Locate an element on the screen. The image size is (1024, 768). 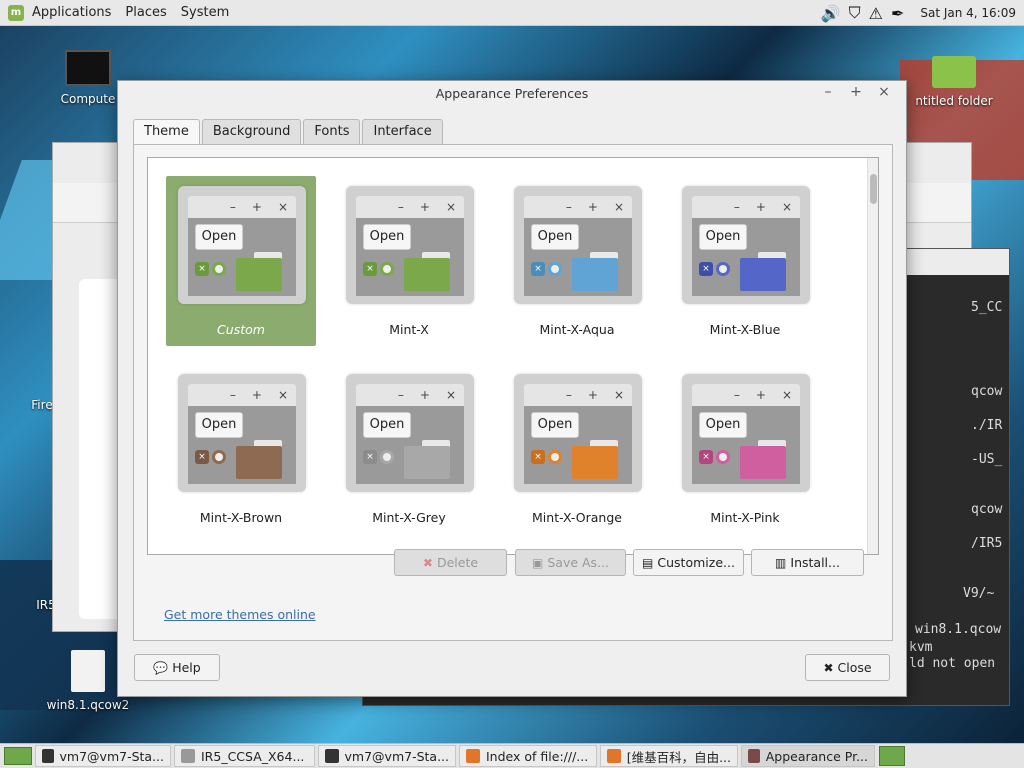
theme-item: – + × Open × Custom is located at coordinates (241, 261).